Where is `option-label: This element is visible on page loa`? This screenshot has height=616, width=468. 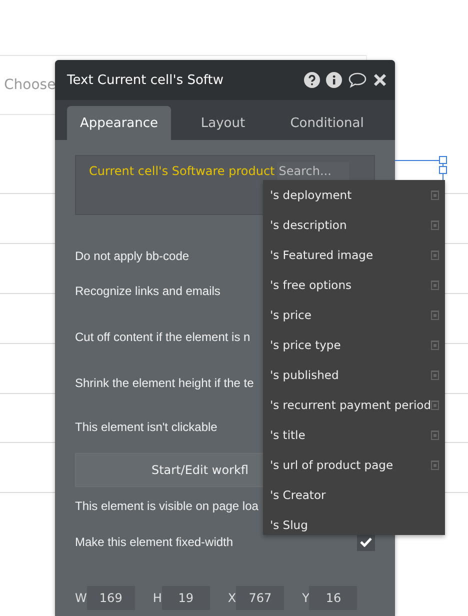
option-label: This element is visible on page loa is located at coordinates (166, 506).